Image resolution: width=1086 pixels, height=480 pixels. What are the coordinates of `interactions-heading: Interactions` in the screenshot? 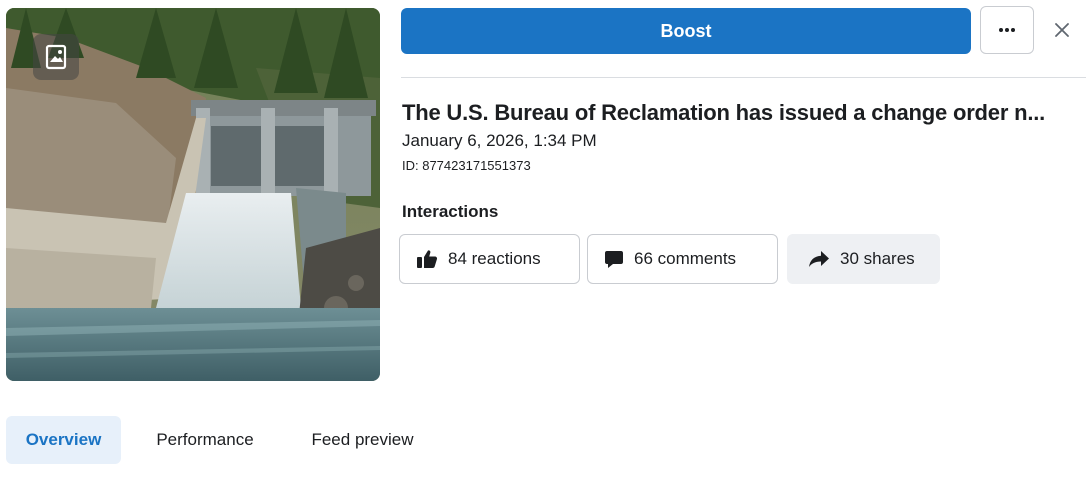 It's located at (450, 211).